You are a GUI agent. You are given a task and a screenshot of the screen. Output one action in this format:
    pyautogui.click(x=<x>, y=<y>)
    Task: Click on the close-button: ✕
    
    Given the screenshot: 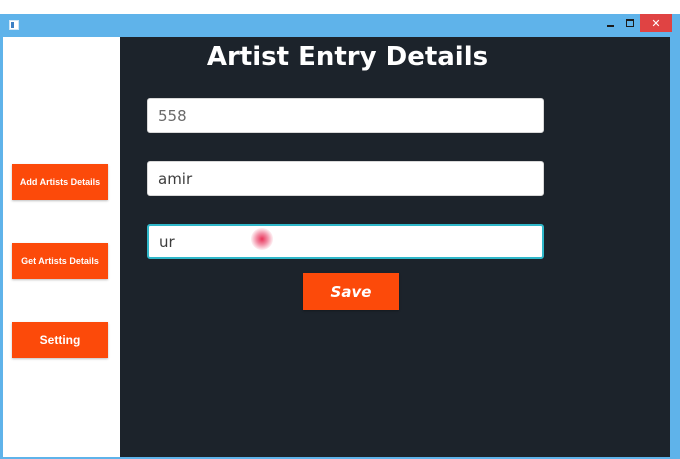 What is the action you would take?
    pyautogui.click(x=656, y=23)
    